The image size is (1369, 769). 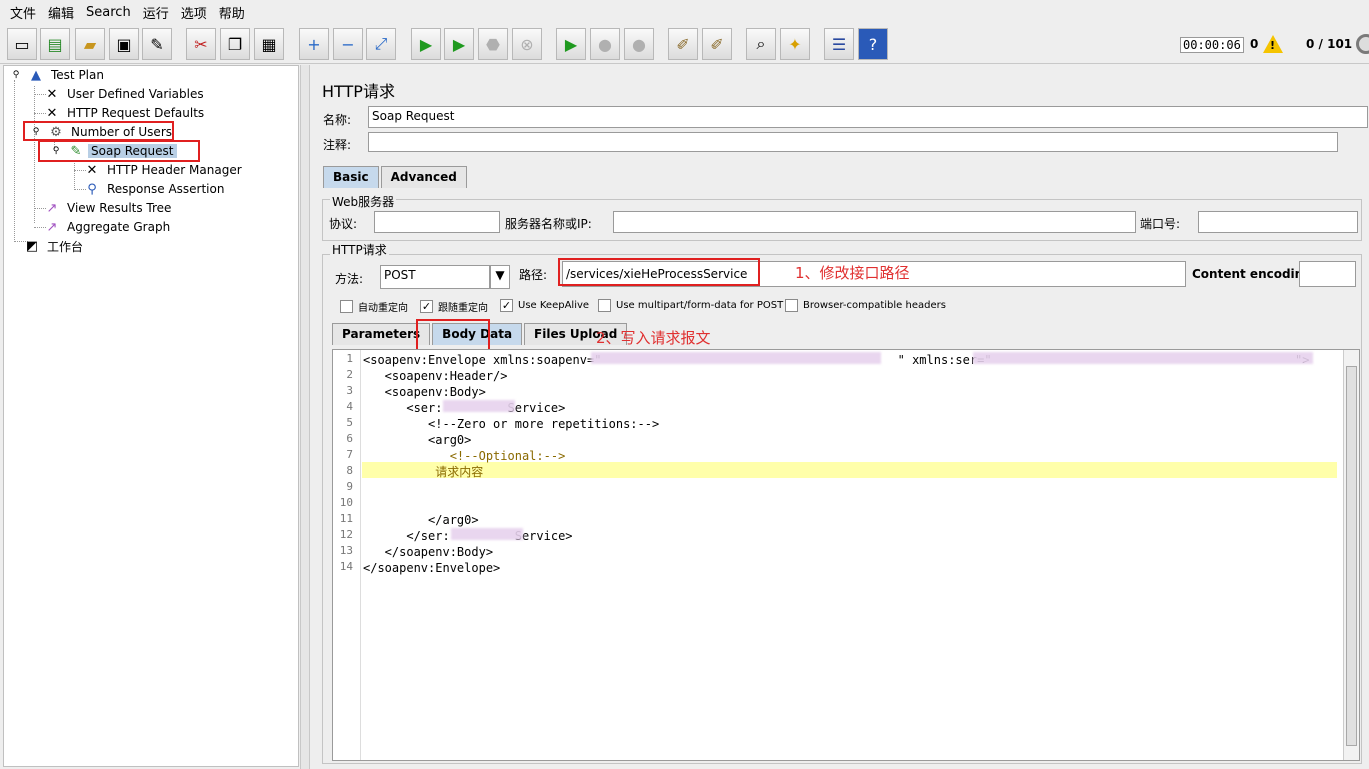 I want to click on scrollbar-thumb, so click(x=1351, y=556).